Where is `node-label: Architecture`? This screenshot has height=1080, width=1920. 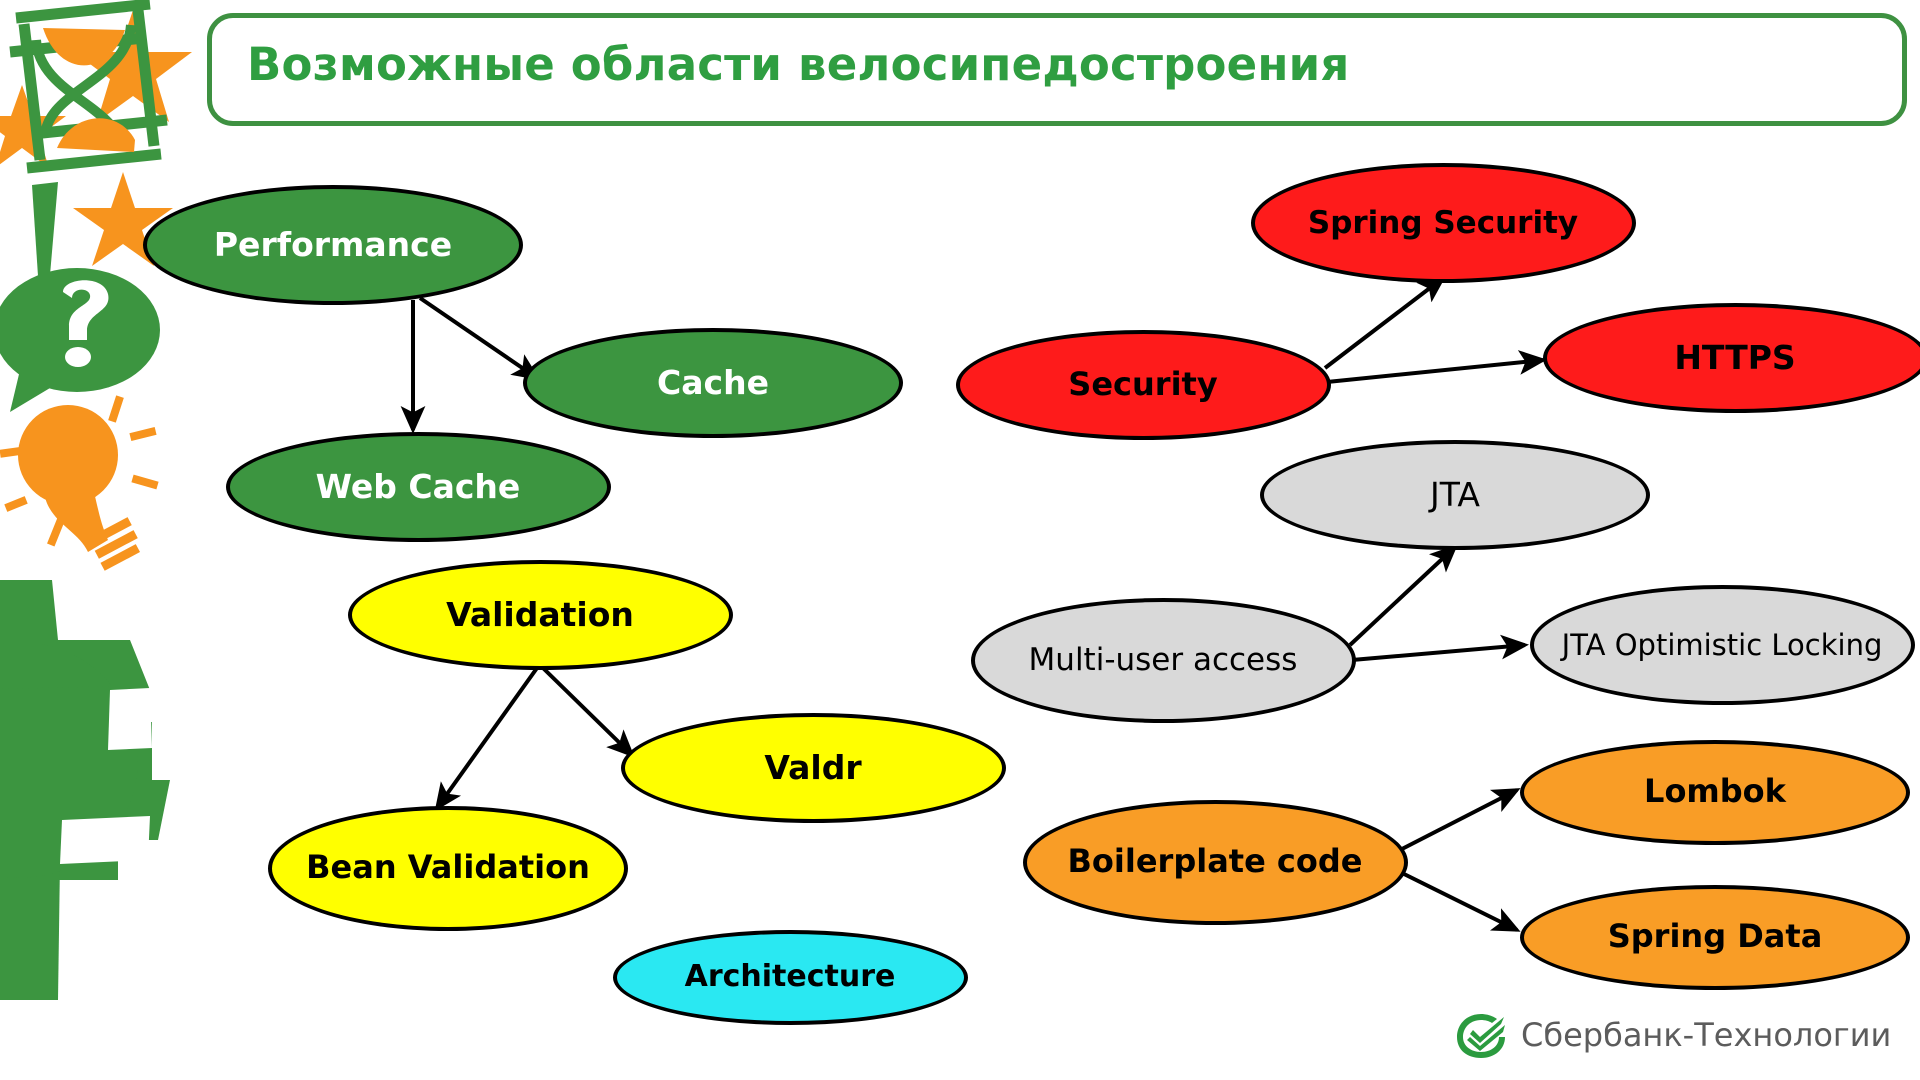 node-label: Architecture is located at coordinates (790, 977).